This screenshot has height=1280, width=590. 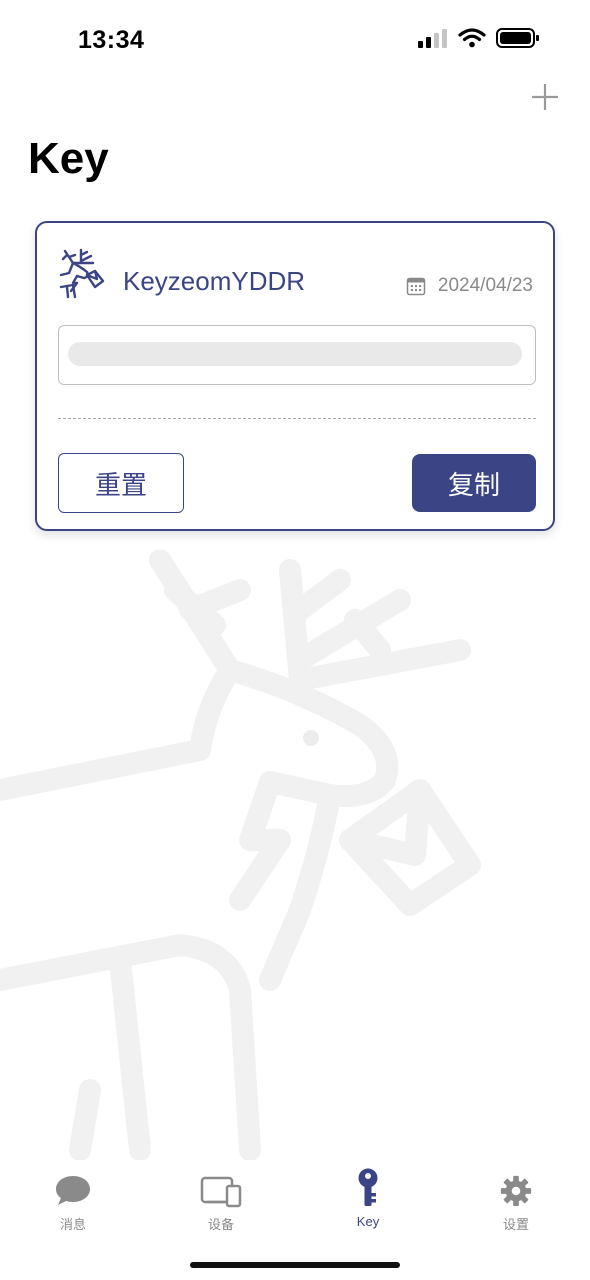 I want to click on devices-icon, so click(x=221, y=1192).